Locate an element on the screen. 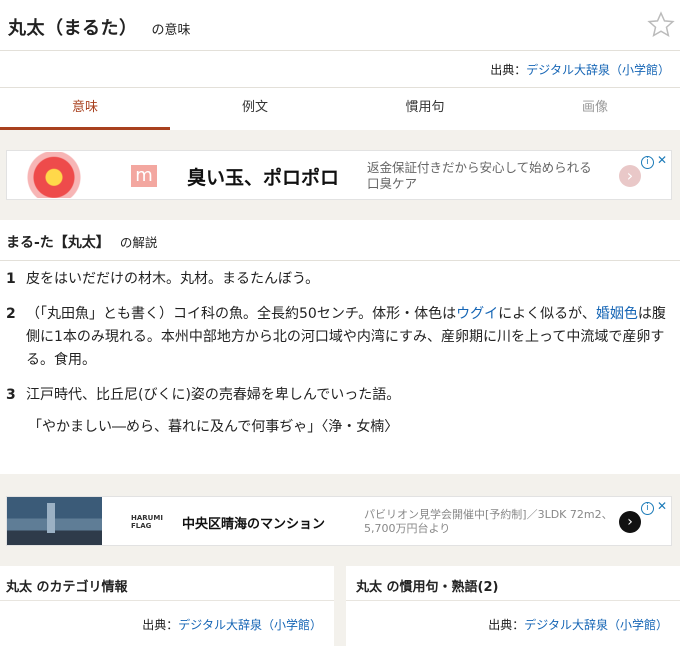 The image size is (680, 646). link-ugui: ウグイ is located at coordinates (477, 314).